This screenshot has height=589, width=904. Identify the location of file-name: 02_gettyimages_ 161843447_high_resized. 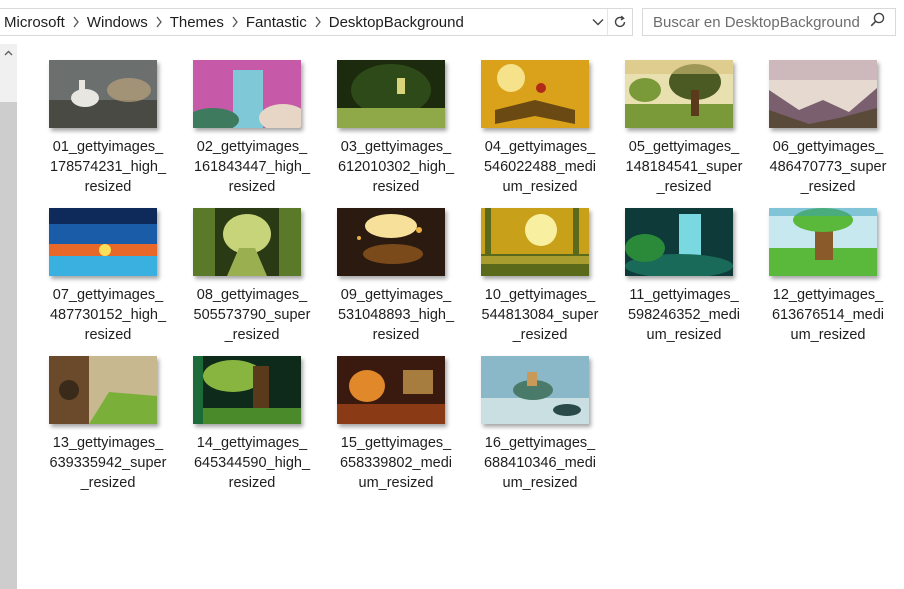
(252, 167).